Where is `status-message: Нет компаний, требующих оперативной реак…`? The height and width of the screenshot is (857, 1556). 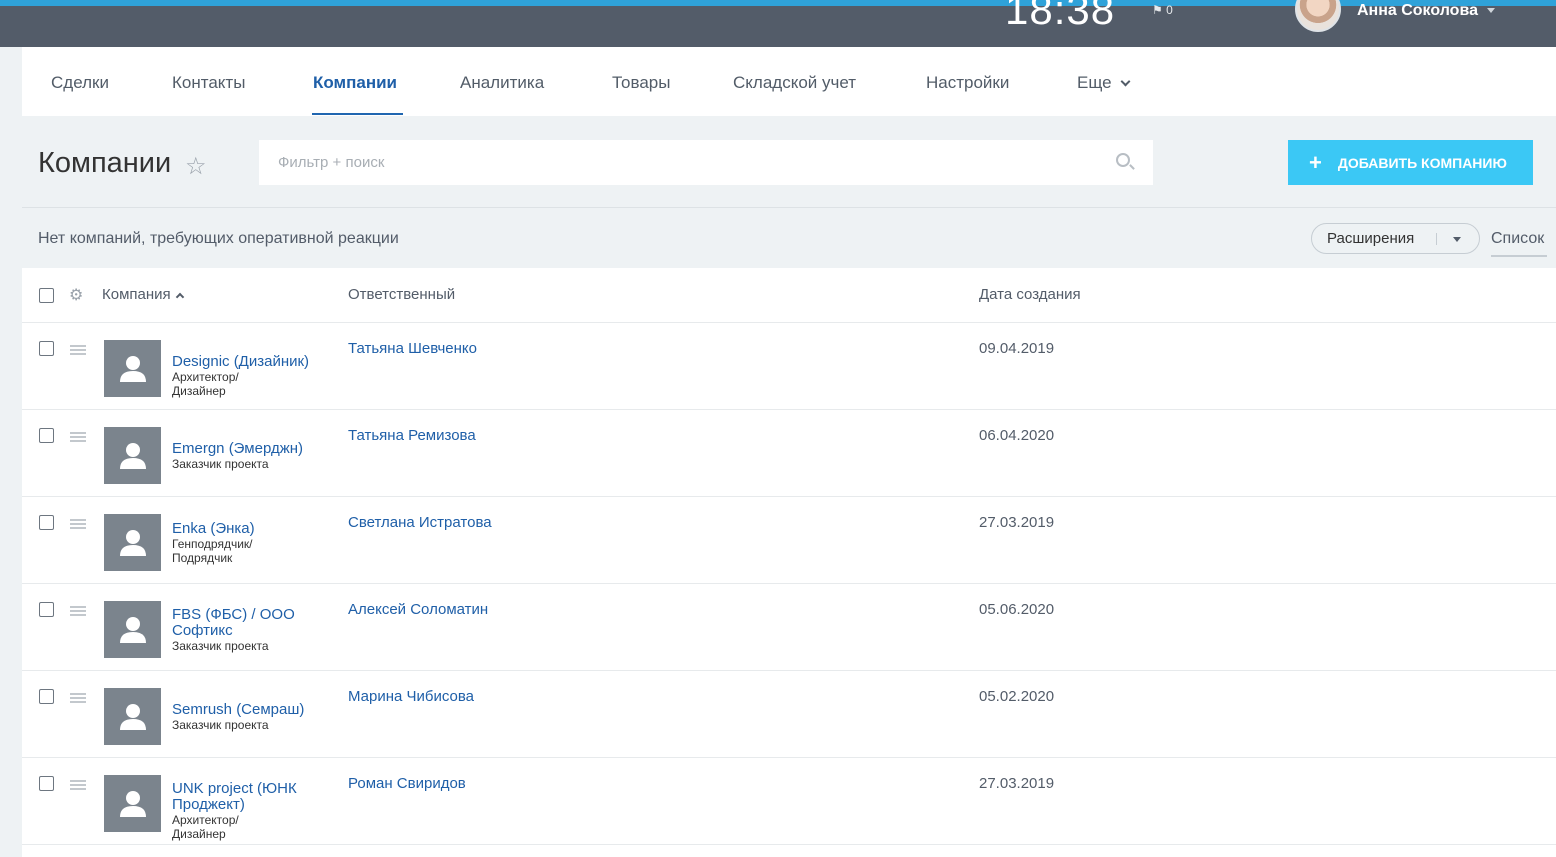 status-message: Нет компаний, требующих оперативной реак… is located at coordinates (218, 238).